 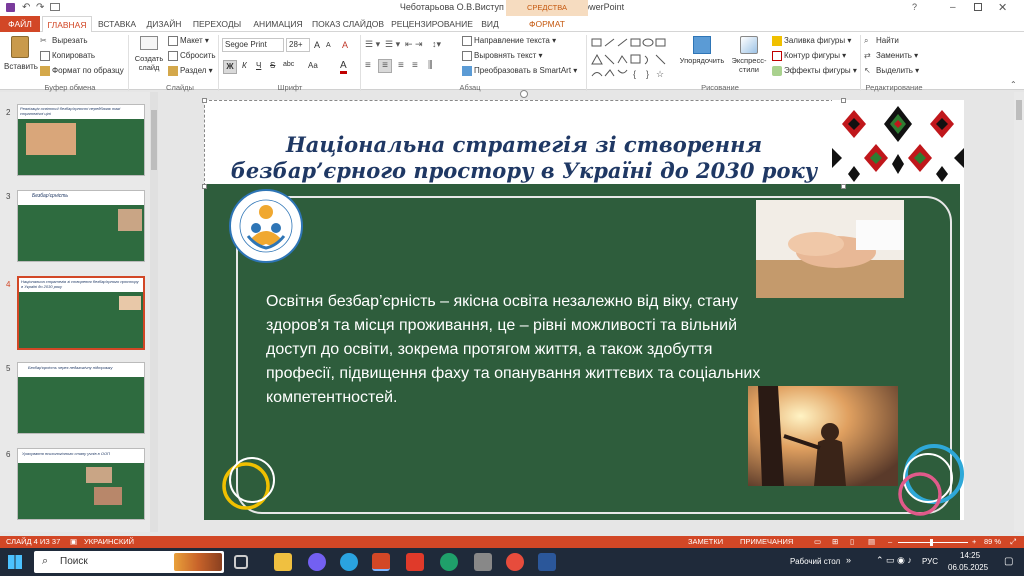 What do you see at coordinates (970, 555) in the screenshot?
I see `clock-time: 14:25` at bounding box center [970, 555].